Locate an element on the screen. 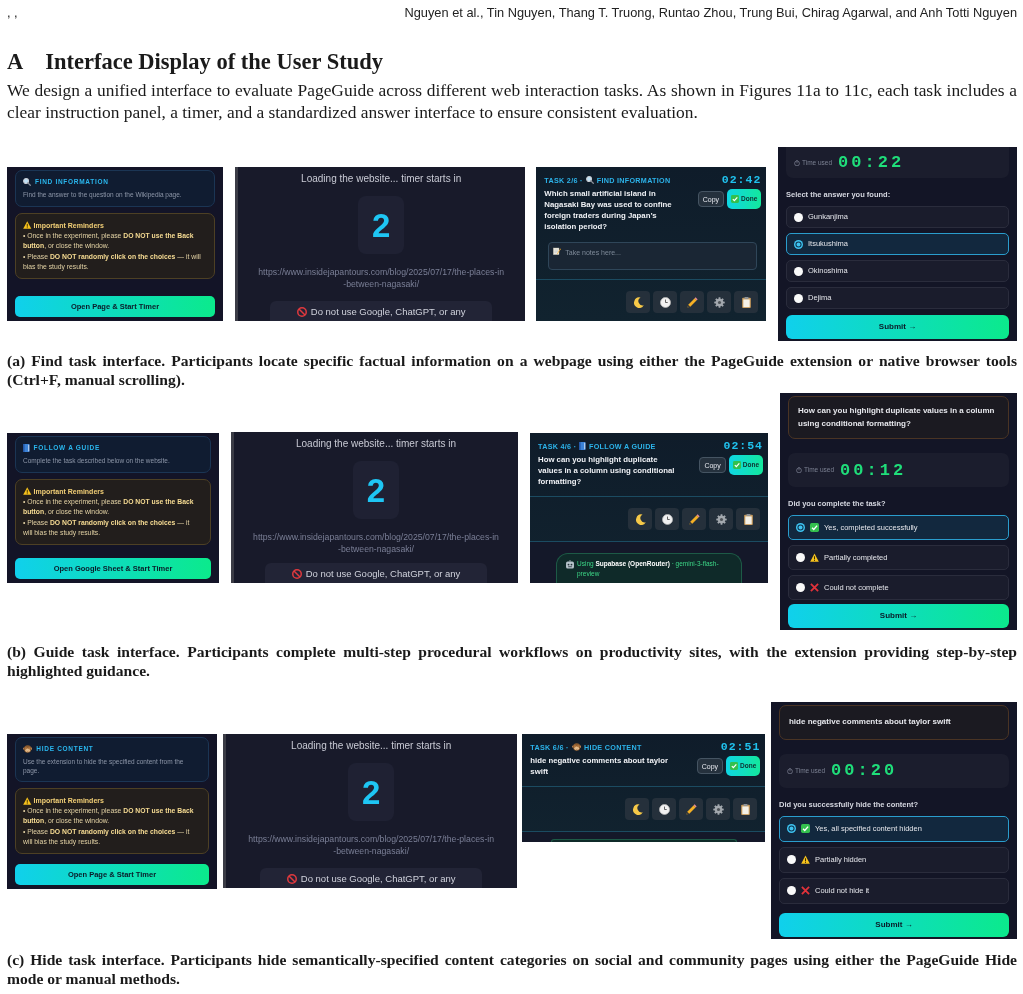 The width and height of the screenshot is (1023, 994). countdown-timer: 02:42 is located at coordinates (741, 180).